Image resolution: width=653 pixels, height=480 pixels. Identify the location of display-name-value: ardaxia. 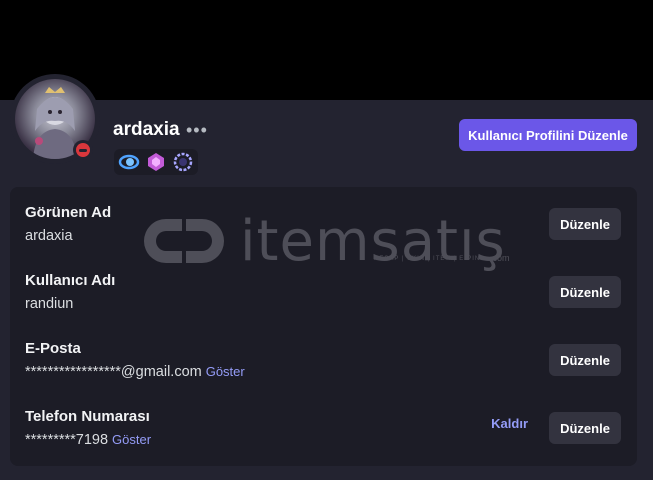
(49, 236).